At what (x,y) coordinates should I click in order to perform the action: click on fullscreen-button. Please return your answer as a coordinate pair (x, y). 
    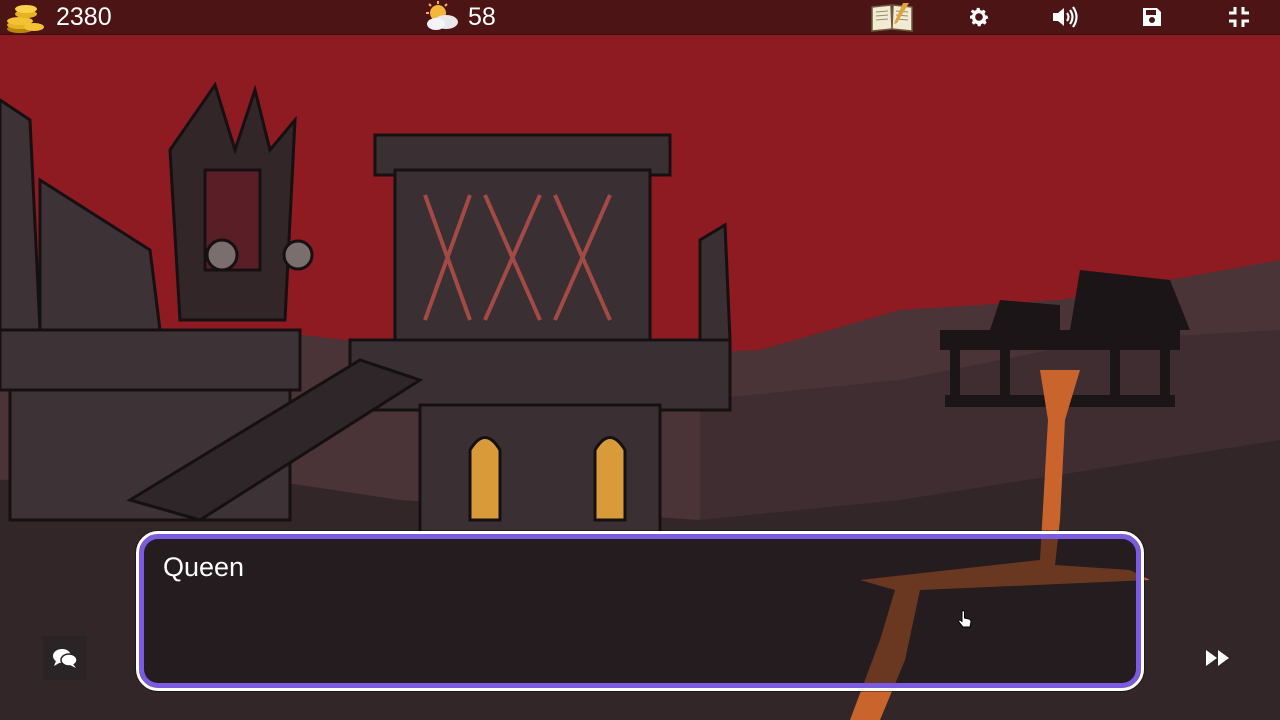
    Looking at the image, I should click on (1239, 17).